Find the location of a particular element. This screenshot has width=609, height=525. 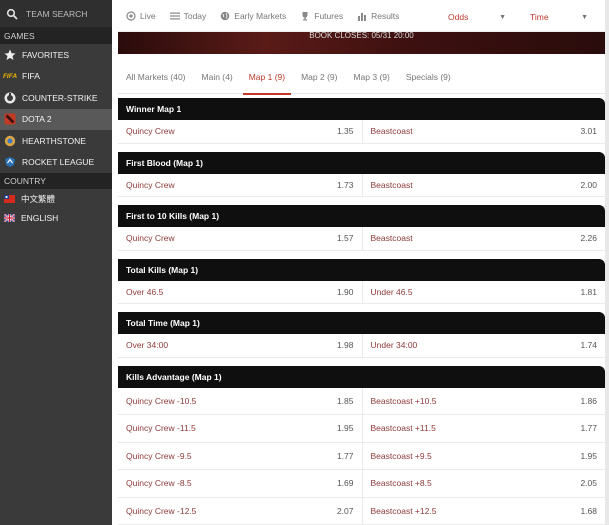

odds-select: Odds ▼ is located at coordinates (477, 17).